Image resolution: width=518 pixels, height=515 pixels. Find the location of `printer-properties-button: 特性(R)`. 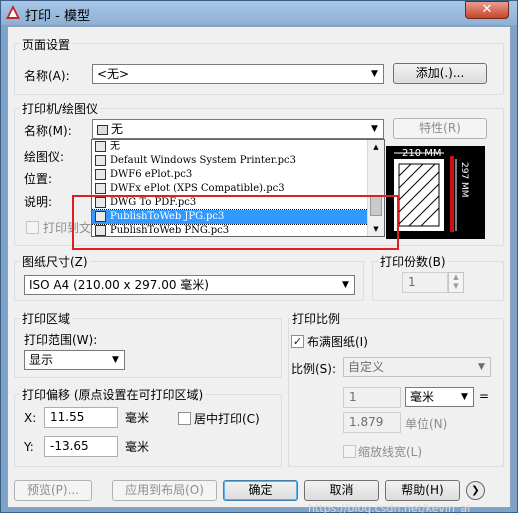

printer-properties-button: 特性(R) is located at coordinates (440, 128).